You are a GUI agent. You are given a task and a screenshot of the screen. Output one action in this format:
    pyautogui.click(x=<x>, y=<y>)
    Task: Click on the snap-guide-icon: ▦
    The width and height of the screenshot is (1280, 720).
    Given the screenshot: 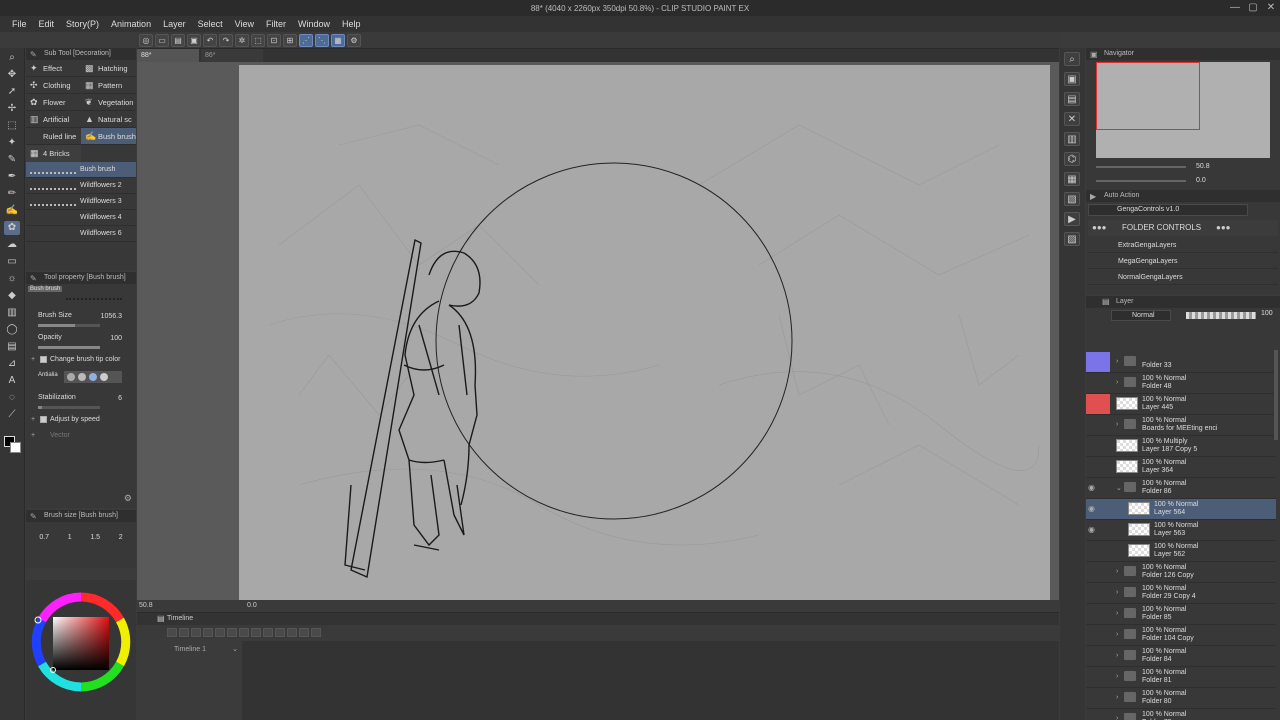 What is the action you would take?
    pyautogui.click(x=338, y=40)
    